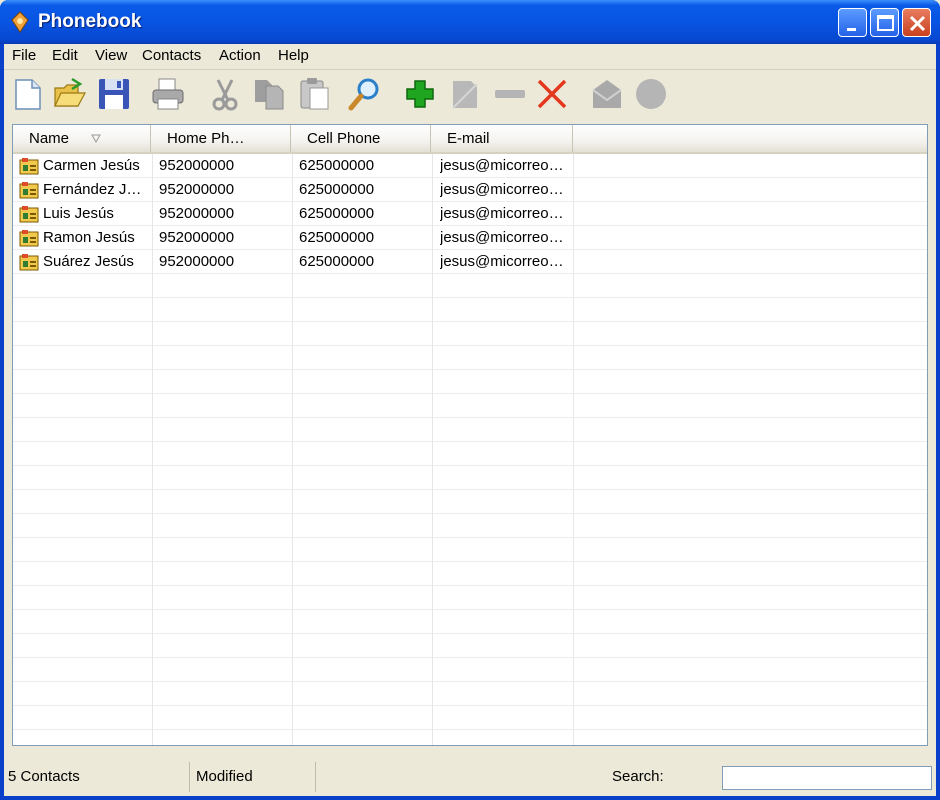  I want to click on print-button, so click(168, 94).